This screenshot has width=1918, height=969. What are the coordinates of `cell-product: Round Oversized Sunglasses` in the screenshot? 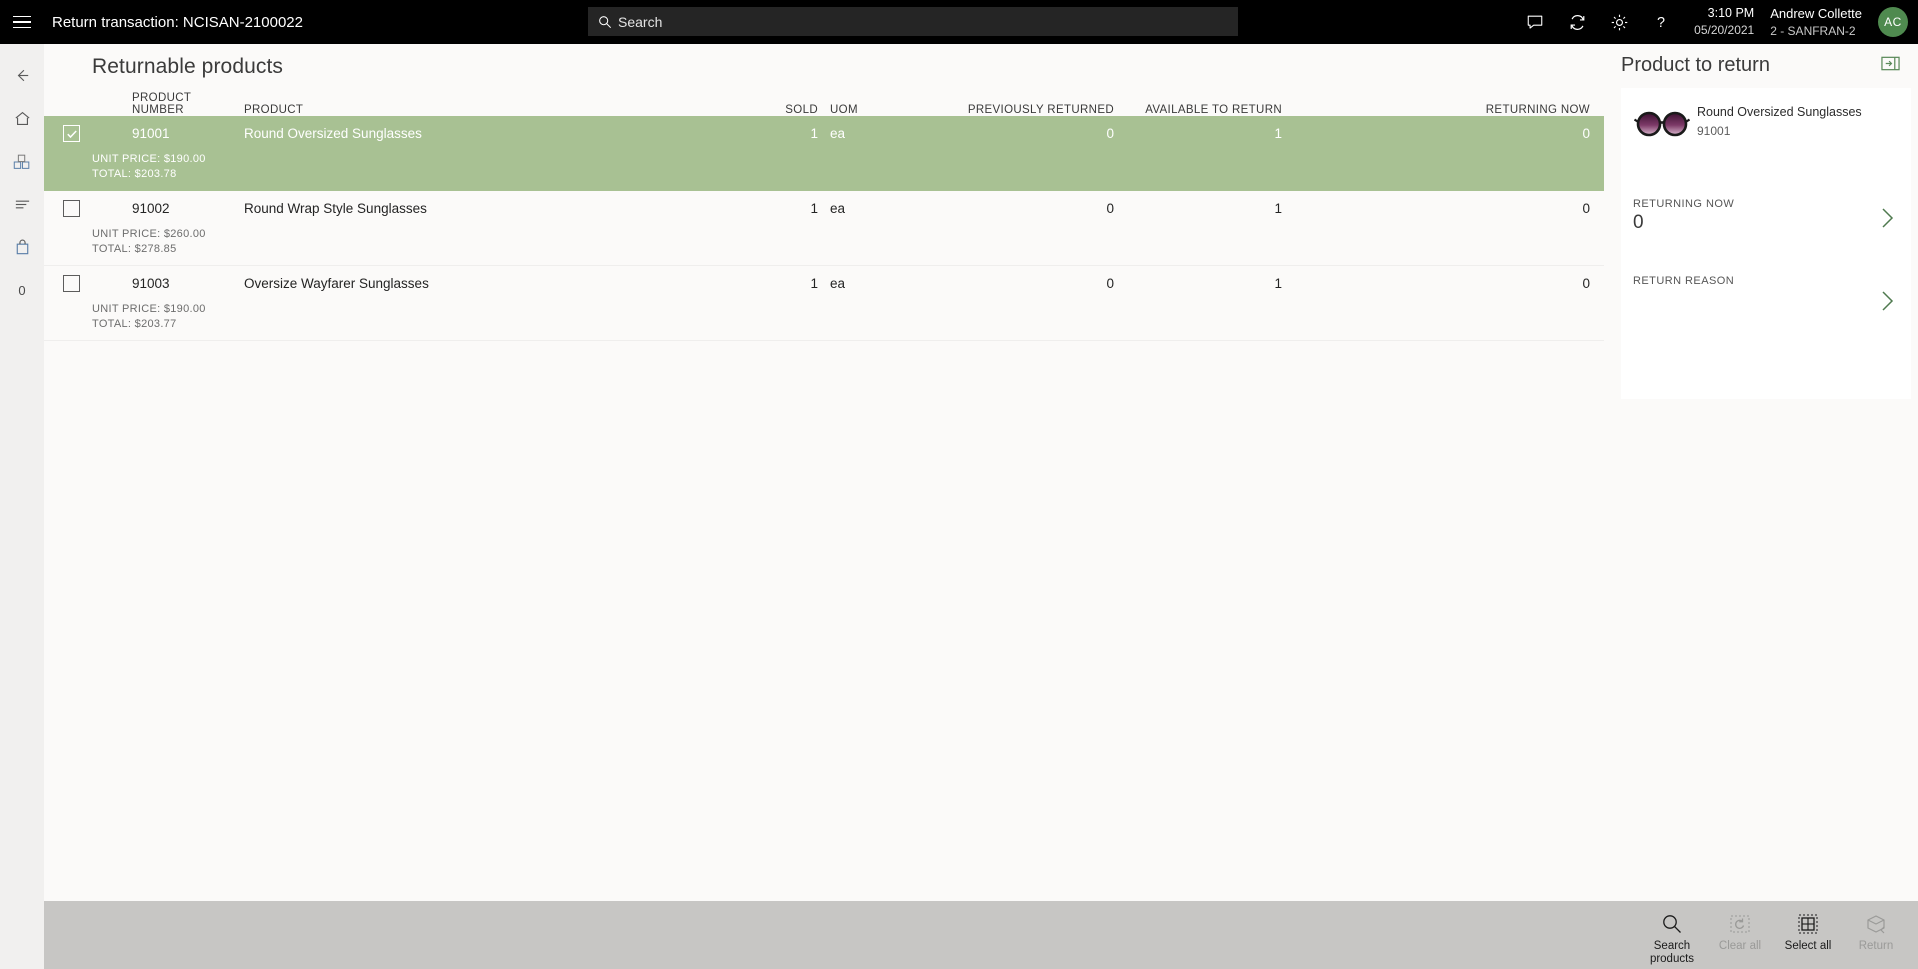 It's located at (333, 133).